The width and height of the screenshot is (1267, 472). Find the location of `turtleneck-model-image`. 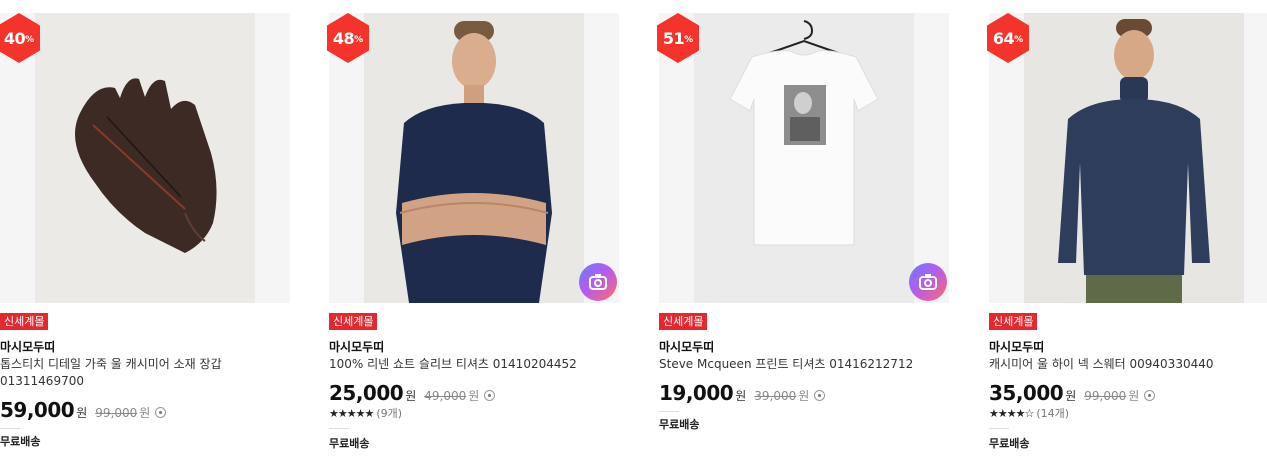

turtleneck-model-image is located at coordinates (1134, 158).